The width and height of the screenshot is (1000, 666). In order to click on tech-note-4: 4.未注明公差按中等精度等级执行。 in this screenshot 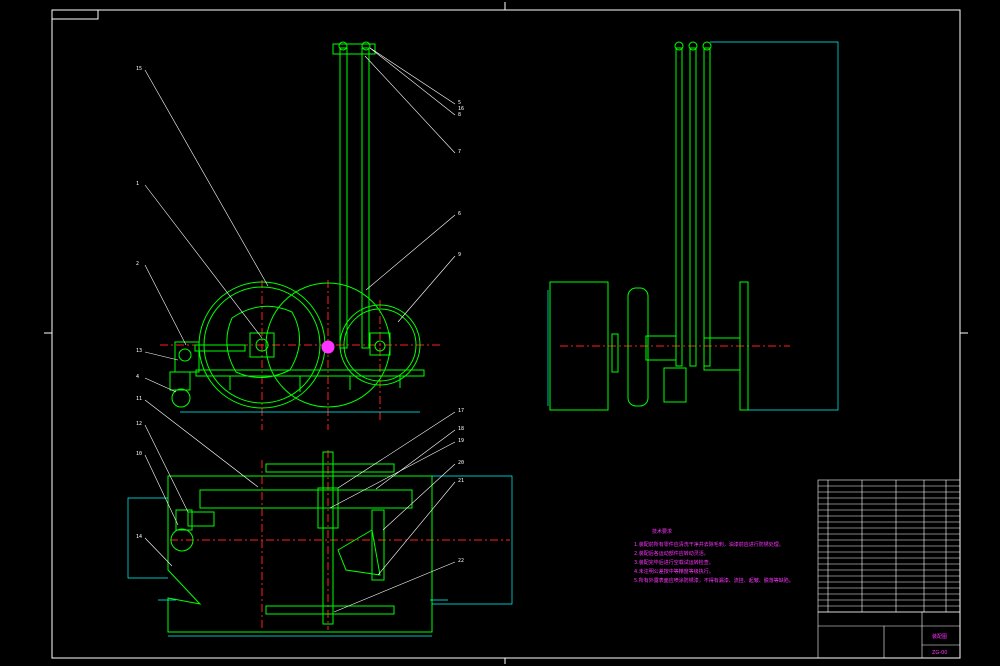, I will do `click(674, 571)`.